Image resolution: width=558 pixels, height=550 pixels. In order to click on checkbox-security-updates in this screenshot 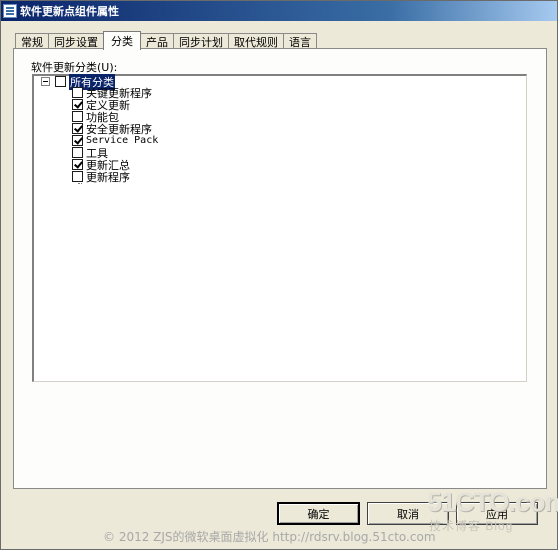, I will do `click(77, 128)`.